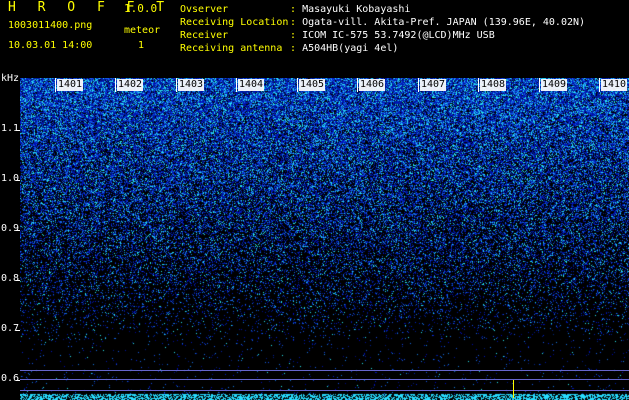 The width and height of the screenshot is (629, 400). Describe the element at coordinates (433, 85) in the screenshot. I see `time-tick: 1407` at that location.